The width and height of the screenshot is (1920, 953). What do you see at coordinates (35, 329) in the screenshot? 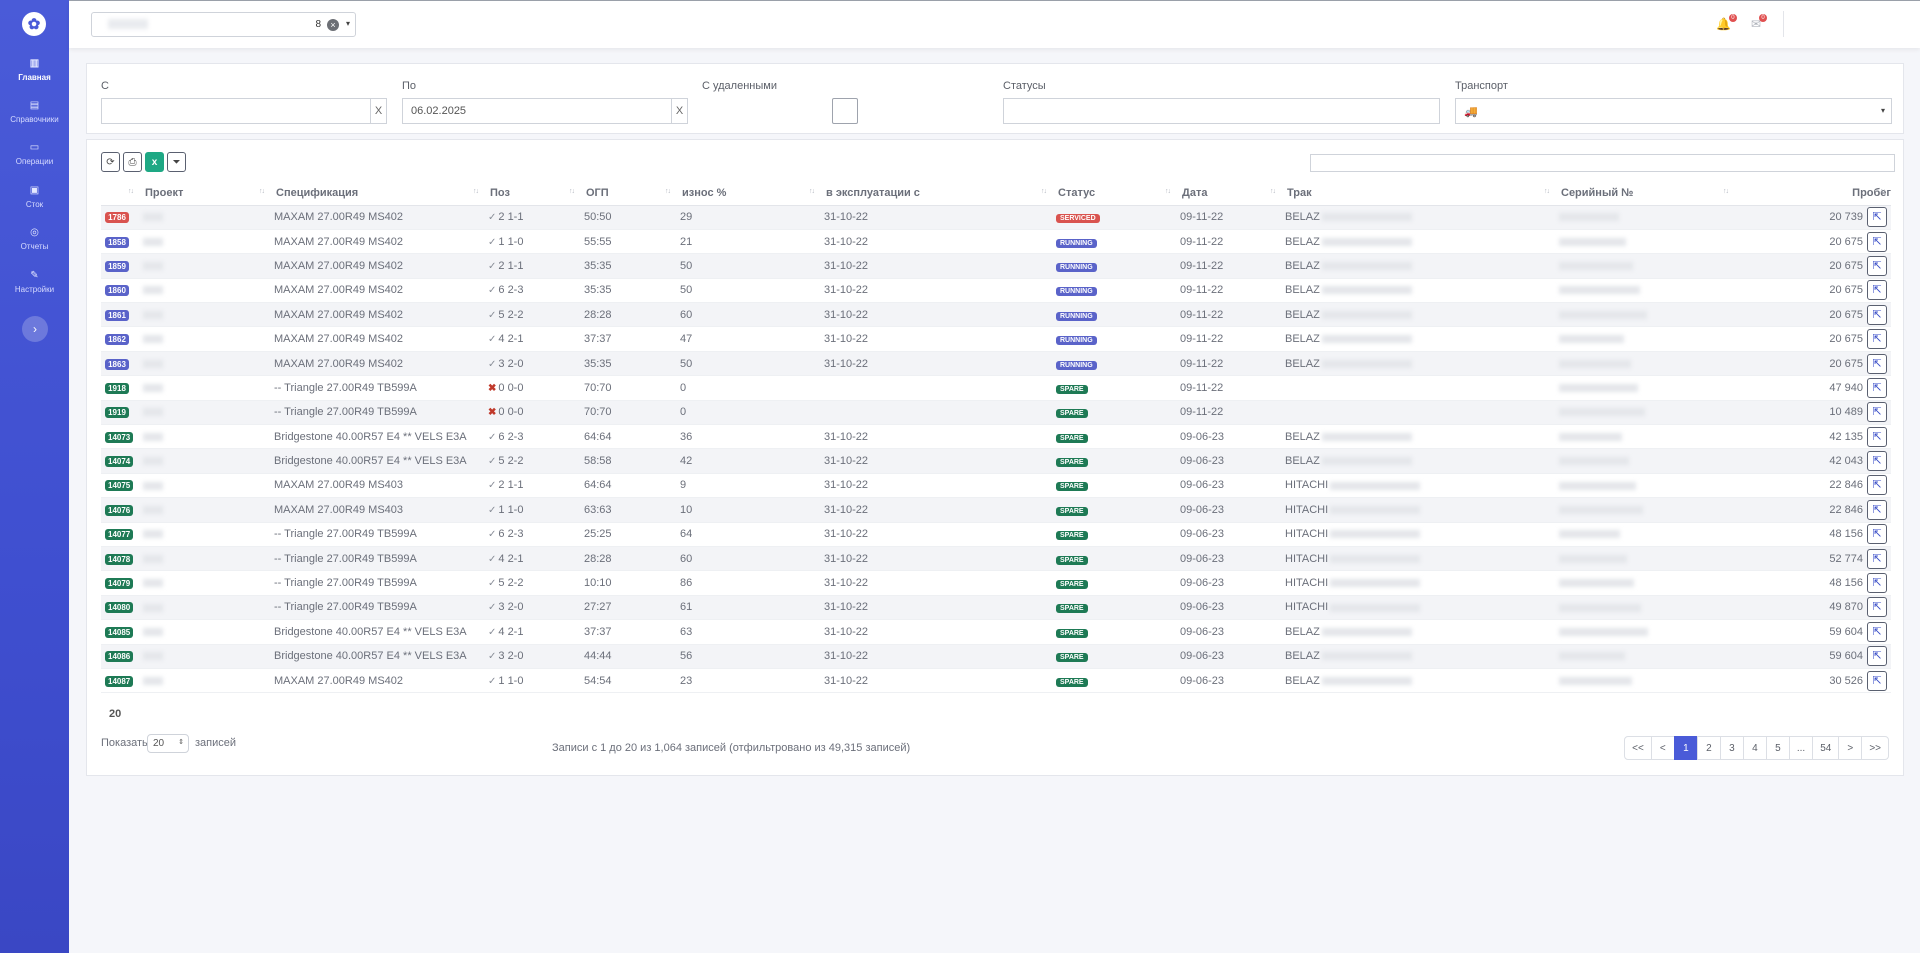
I see `sidebar-toggle-button: ›` at bounding box center [35, 329].